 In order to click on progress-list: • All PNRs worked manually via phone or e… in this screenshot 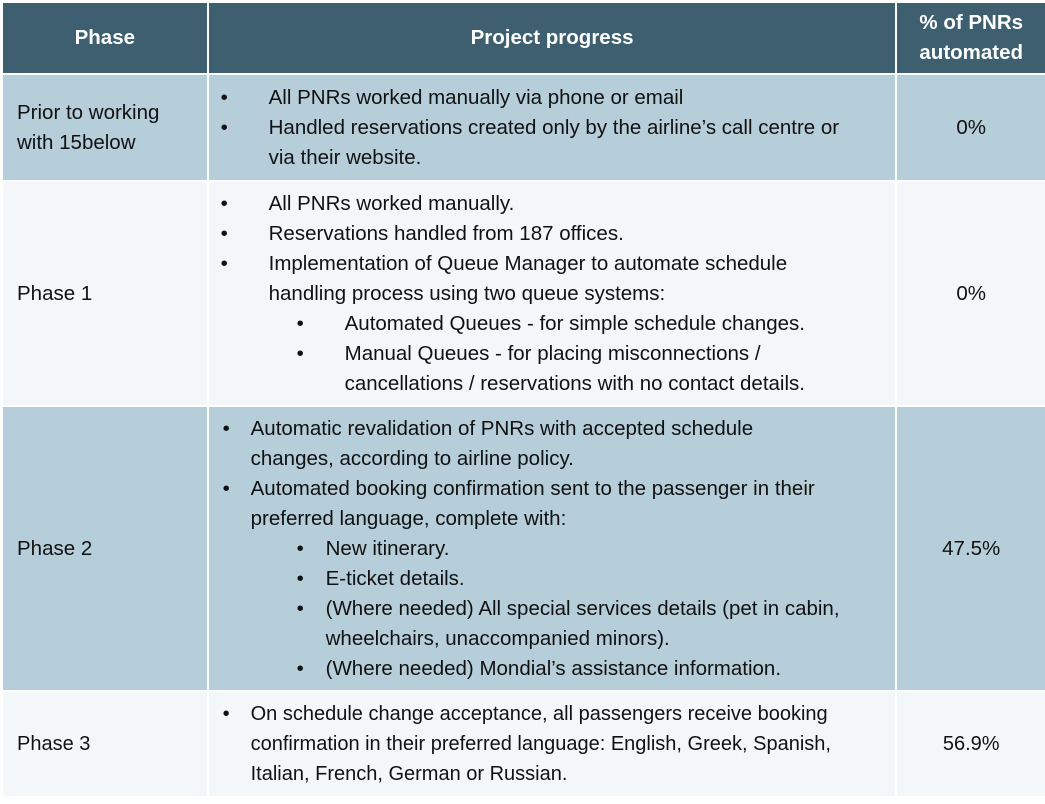, I will do `click(552, 128)`.